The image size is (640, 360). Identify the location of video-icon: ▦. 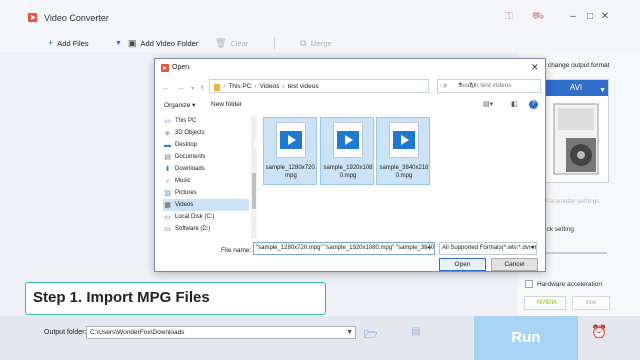
(167, 205).